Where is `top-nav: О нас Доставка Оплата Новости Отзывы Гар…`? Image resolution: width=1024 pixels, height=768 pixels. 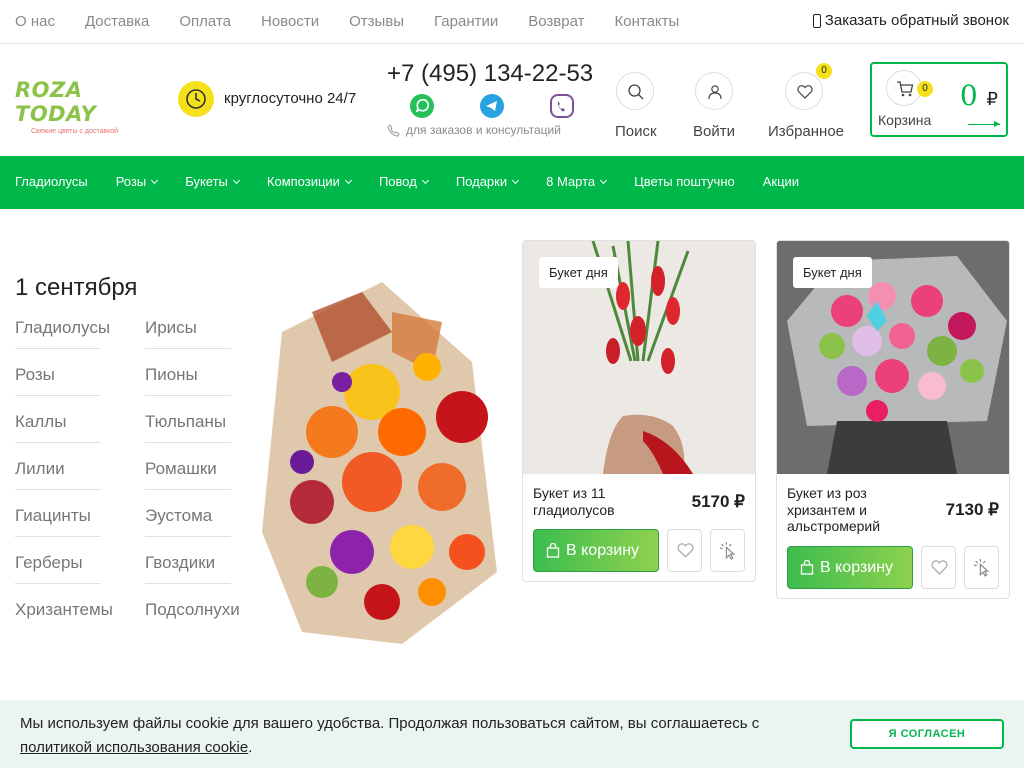
top-nav: О нас Доставка Оплата Новости Отзывы Гар… is located at coordinates (347, 21).